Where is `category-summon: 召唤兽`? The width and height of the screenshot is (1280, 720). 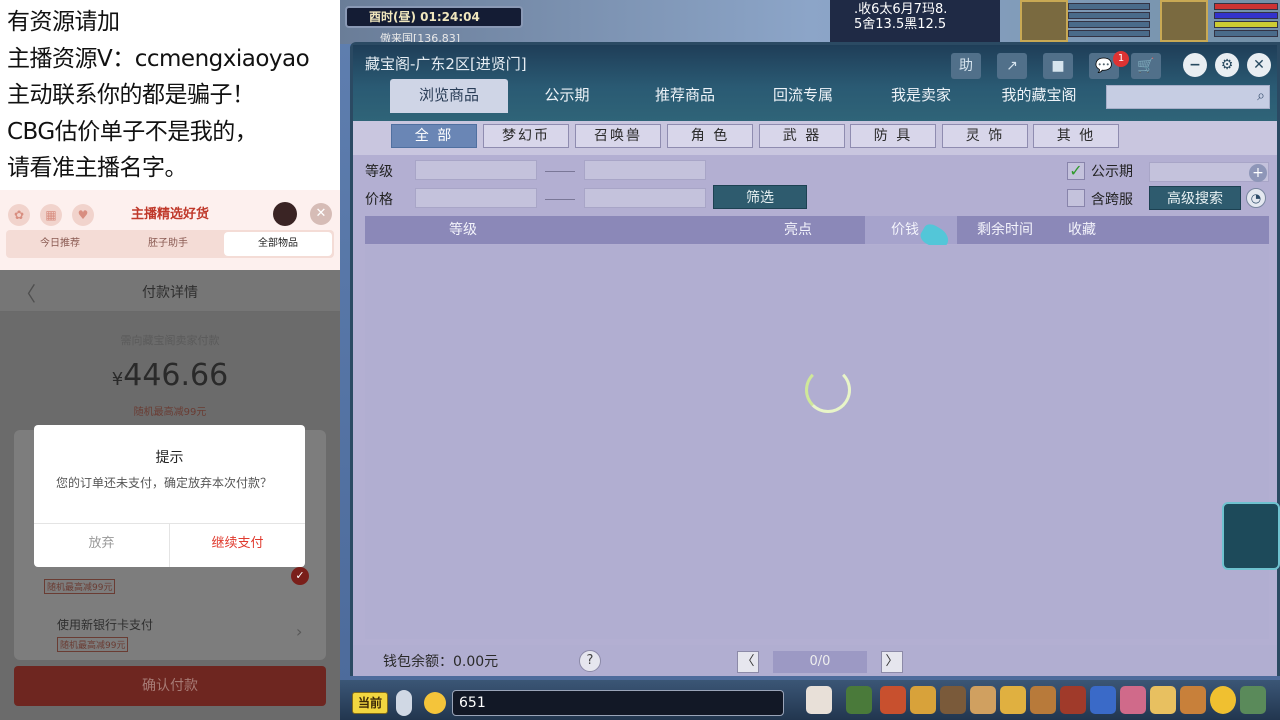 category-summon: 召唤兽 is located at coordinates (618, 136).